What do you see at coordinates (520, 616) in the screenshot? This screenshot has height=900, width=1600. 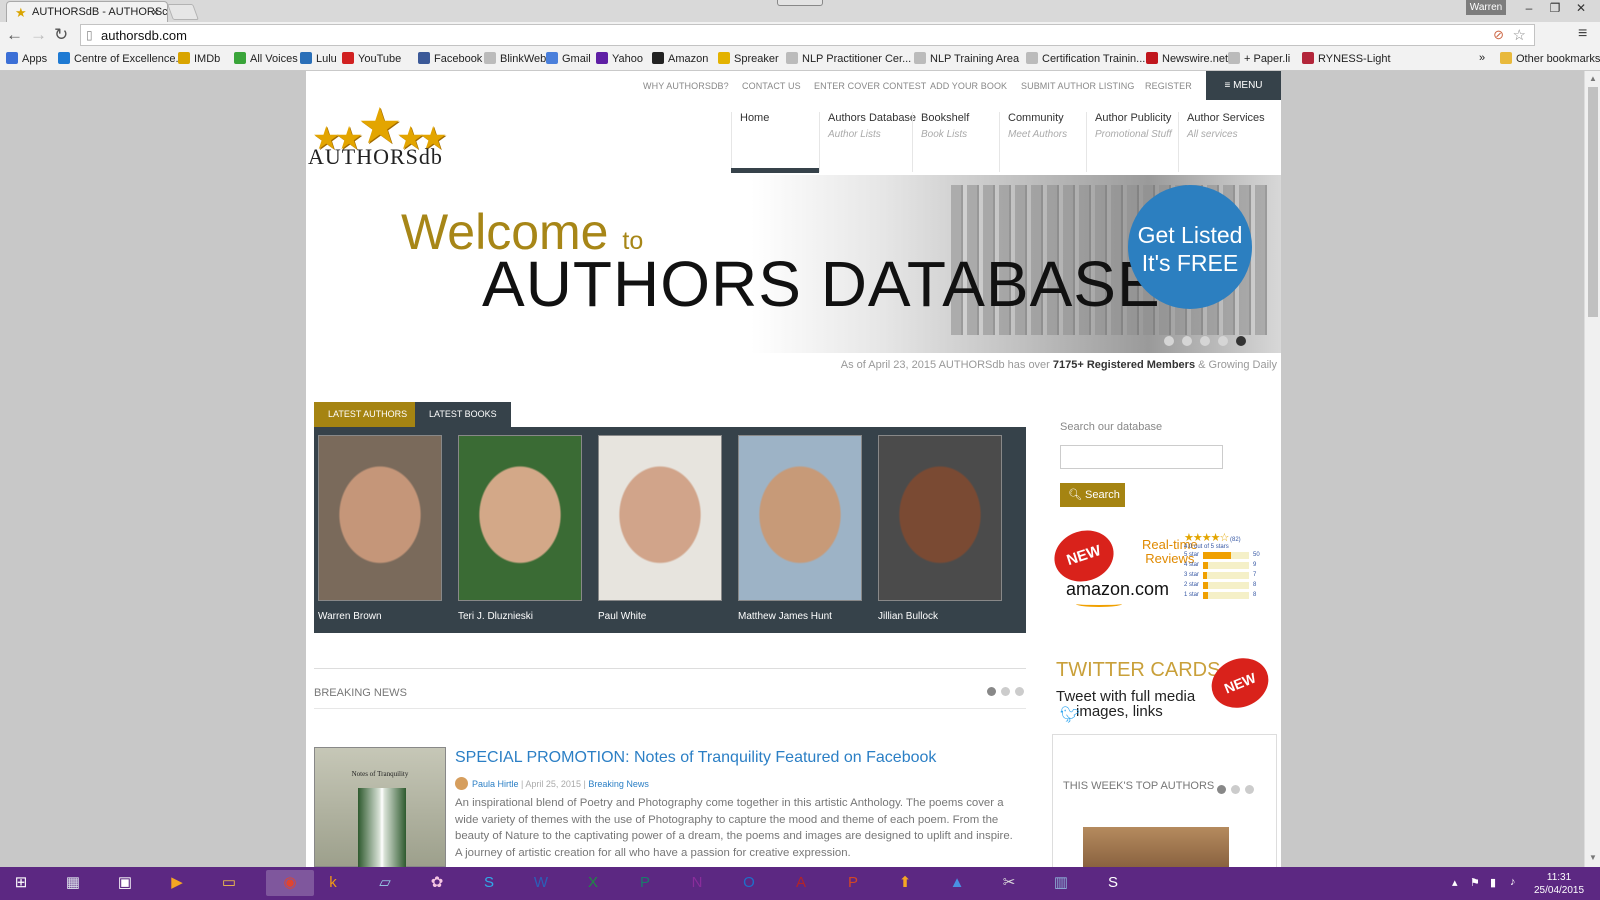 I see `author-name: Teri J. Dluznieski` at bounding box center [520, 616].